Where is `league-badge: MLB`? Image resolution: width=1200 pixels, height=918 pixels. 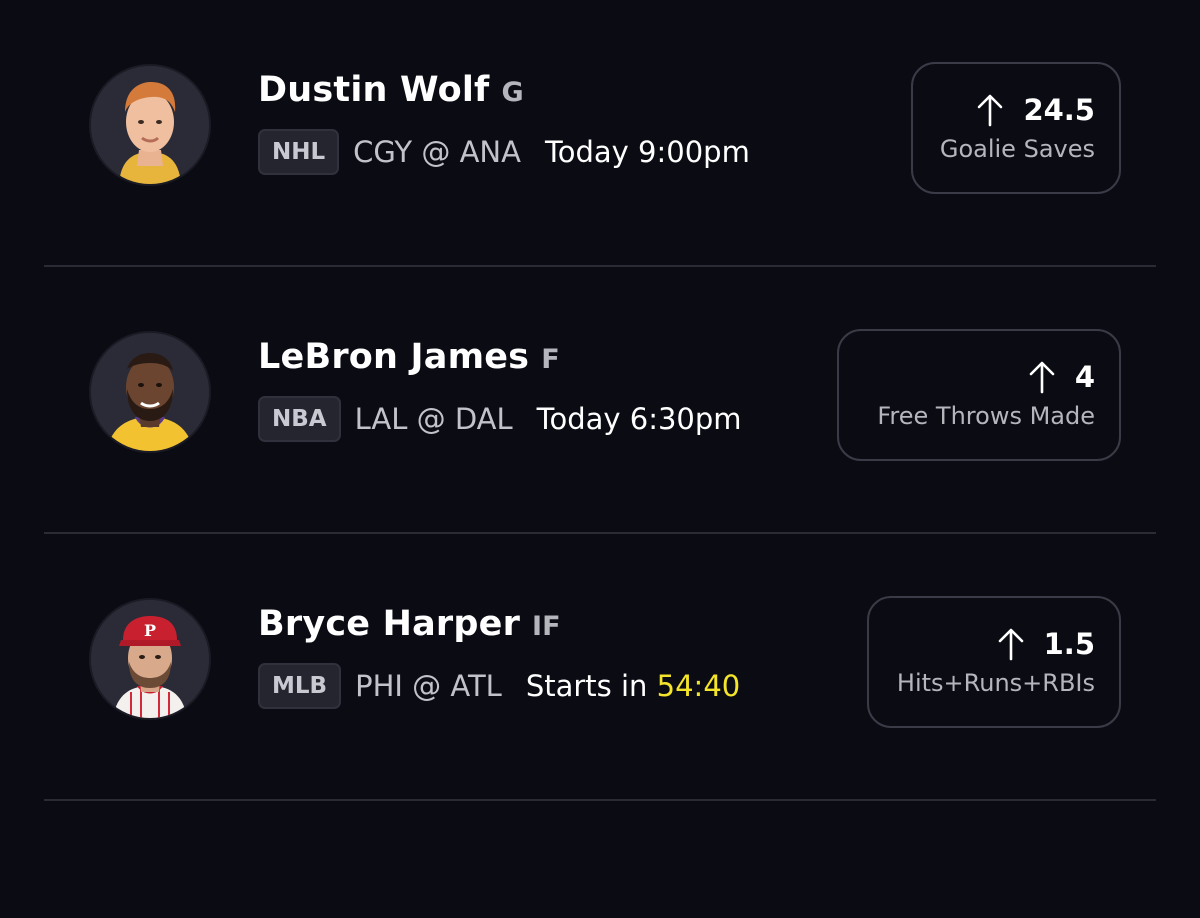
league-badge: MLB is located at coordinates (300, 686).